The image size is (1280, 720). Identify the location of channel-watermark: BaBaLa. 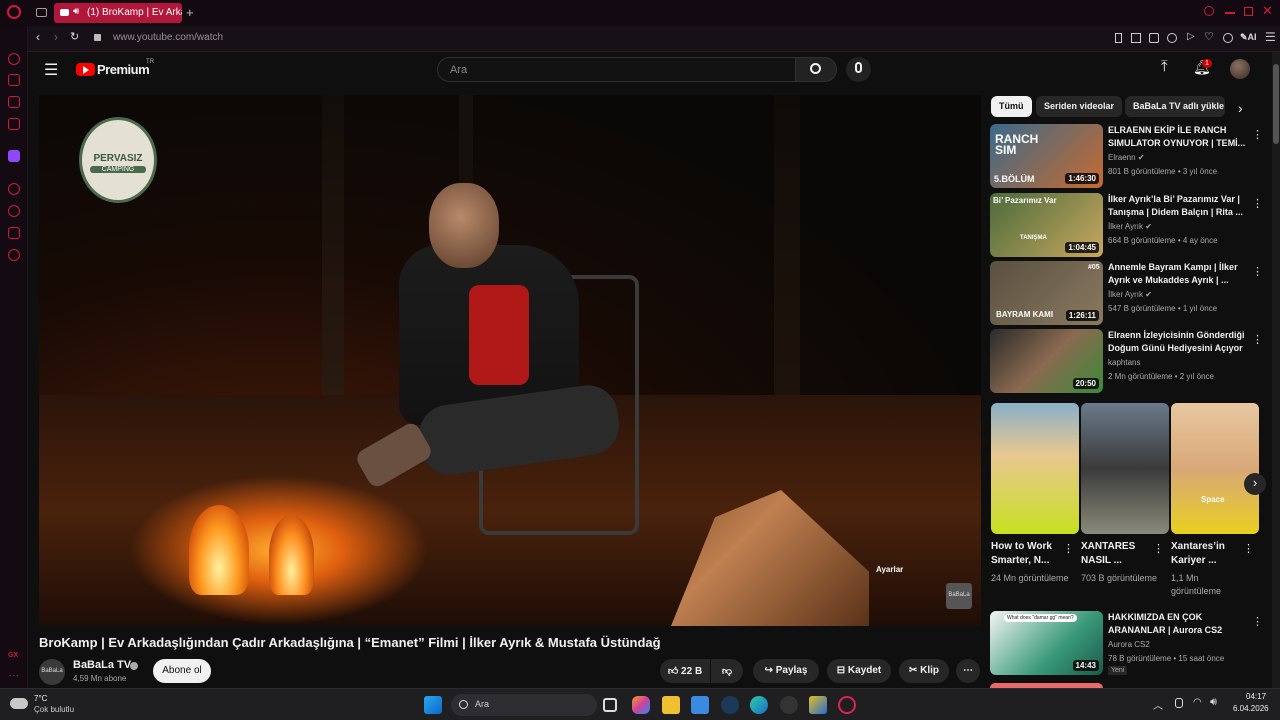
(959, 596).